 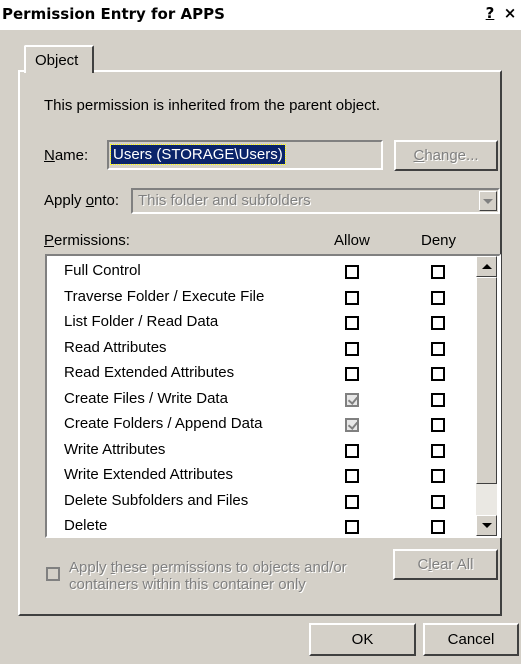 What do you see at coordinates (149, 372) in the screenshot?
I see `permission-name: Read Extended Attributes` at bounding box center [149, 372].